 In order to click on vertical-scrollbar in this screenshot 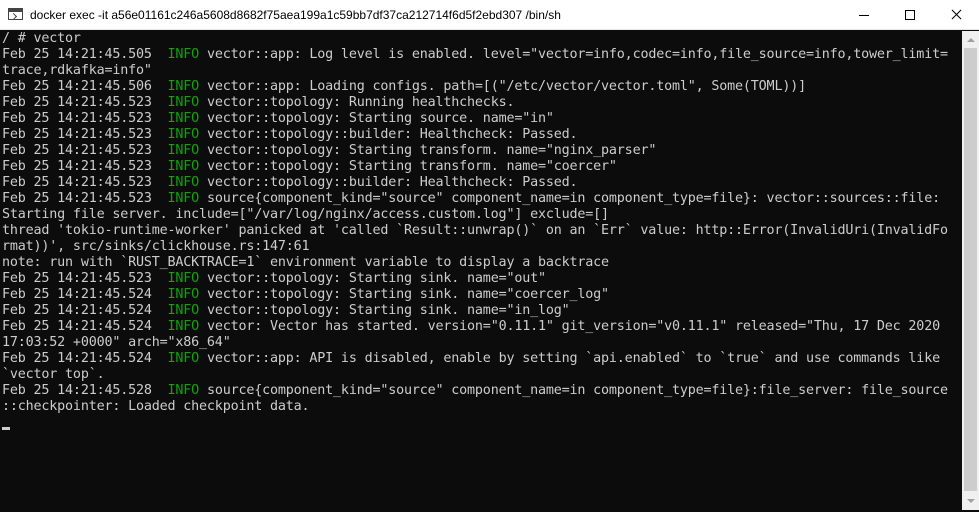, I will do `click(970, 270)`.